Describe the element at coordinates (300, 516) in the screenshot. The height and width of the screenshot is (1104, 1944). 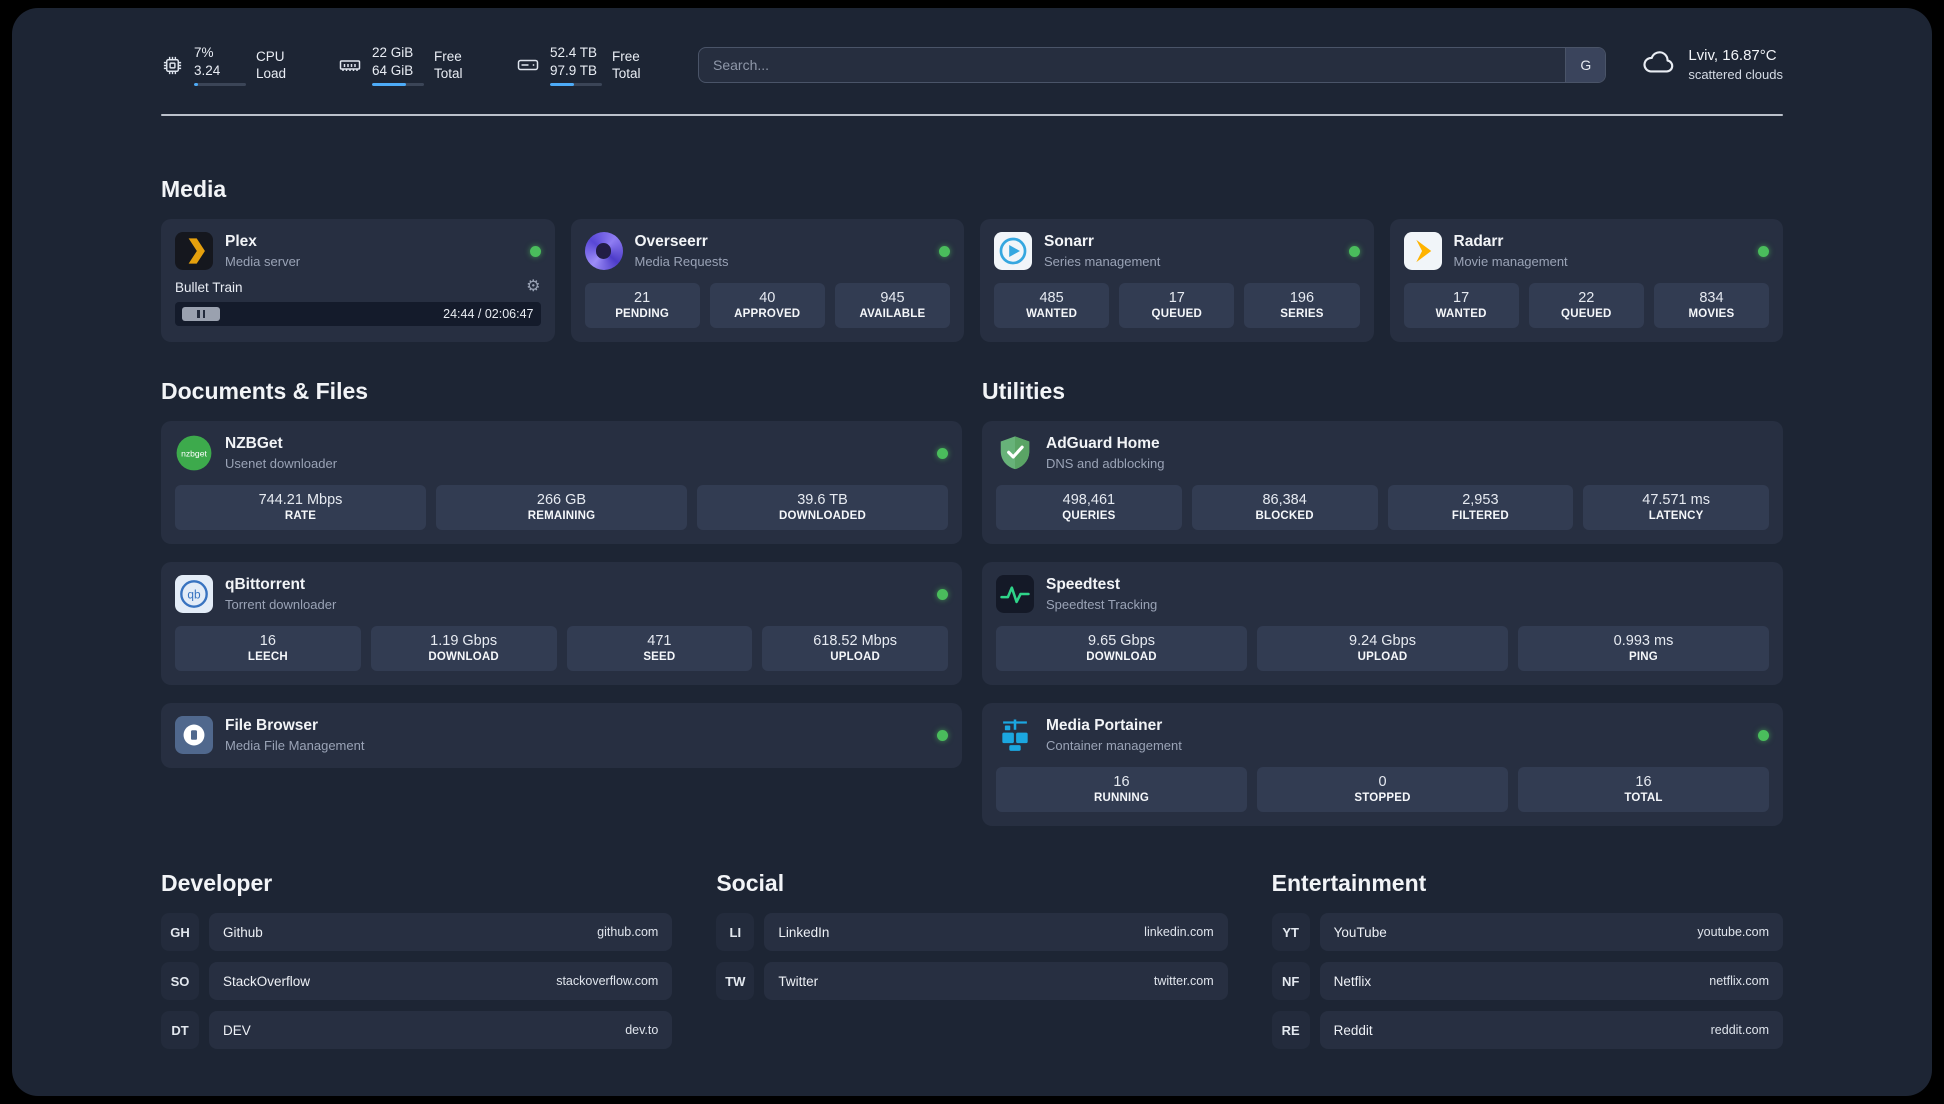
I see `stat-label: RATE` at that location.